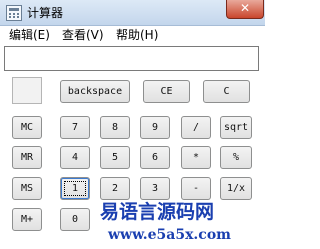  What do you see at coordinates (169, 235) in the screenshot?
I see `watermark-url: www.e5a5x.com` at bounding box center [169, 235].